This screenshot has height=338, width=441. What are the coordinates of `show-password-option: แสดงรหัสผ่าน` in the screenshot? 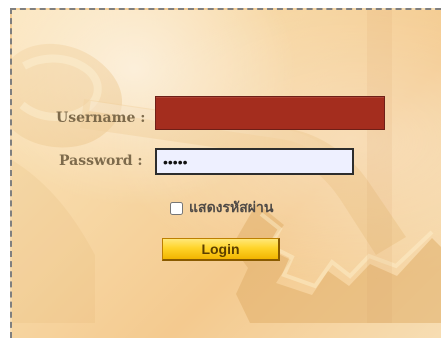 It's located at (221, 208).